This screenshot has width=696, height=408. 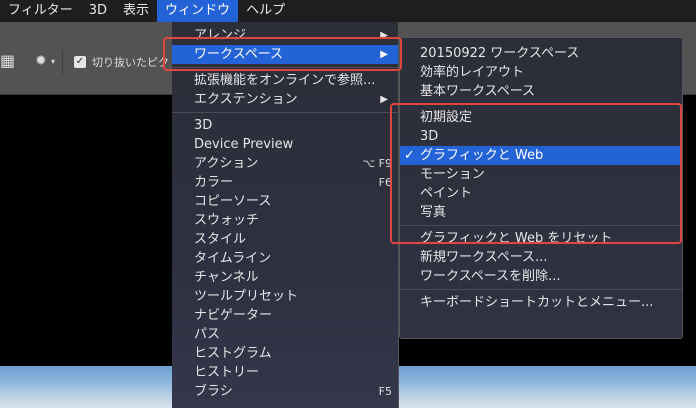 I want to click on chevron-down-icon: ▾, so click(x=53, y=61).